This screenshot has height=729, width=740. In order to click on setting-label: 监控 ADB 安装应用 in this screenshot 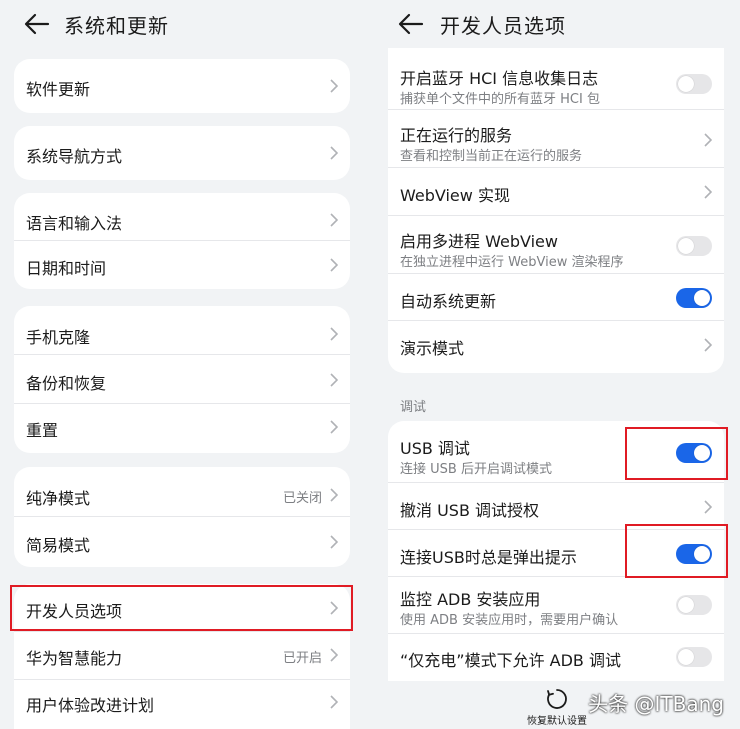, I will do `click(470, 599)`.